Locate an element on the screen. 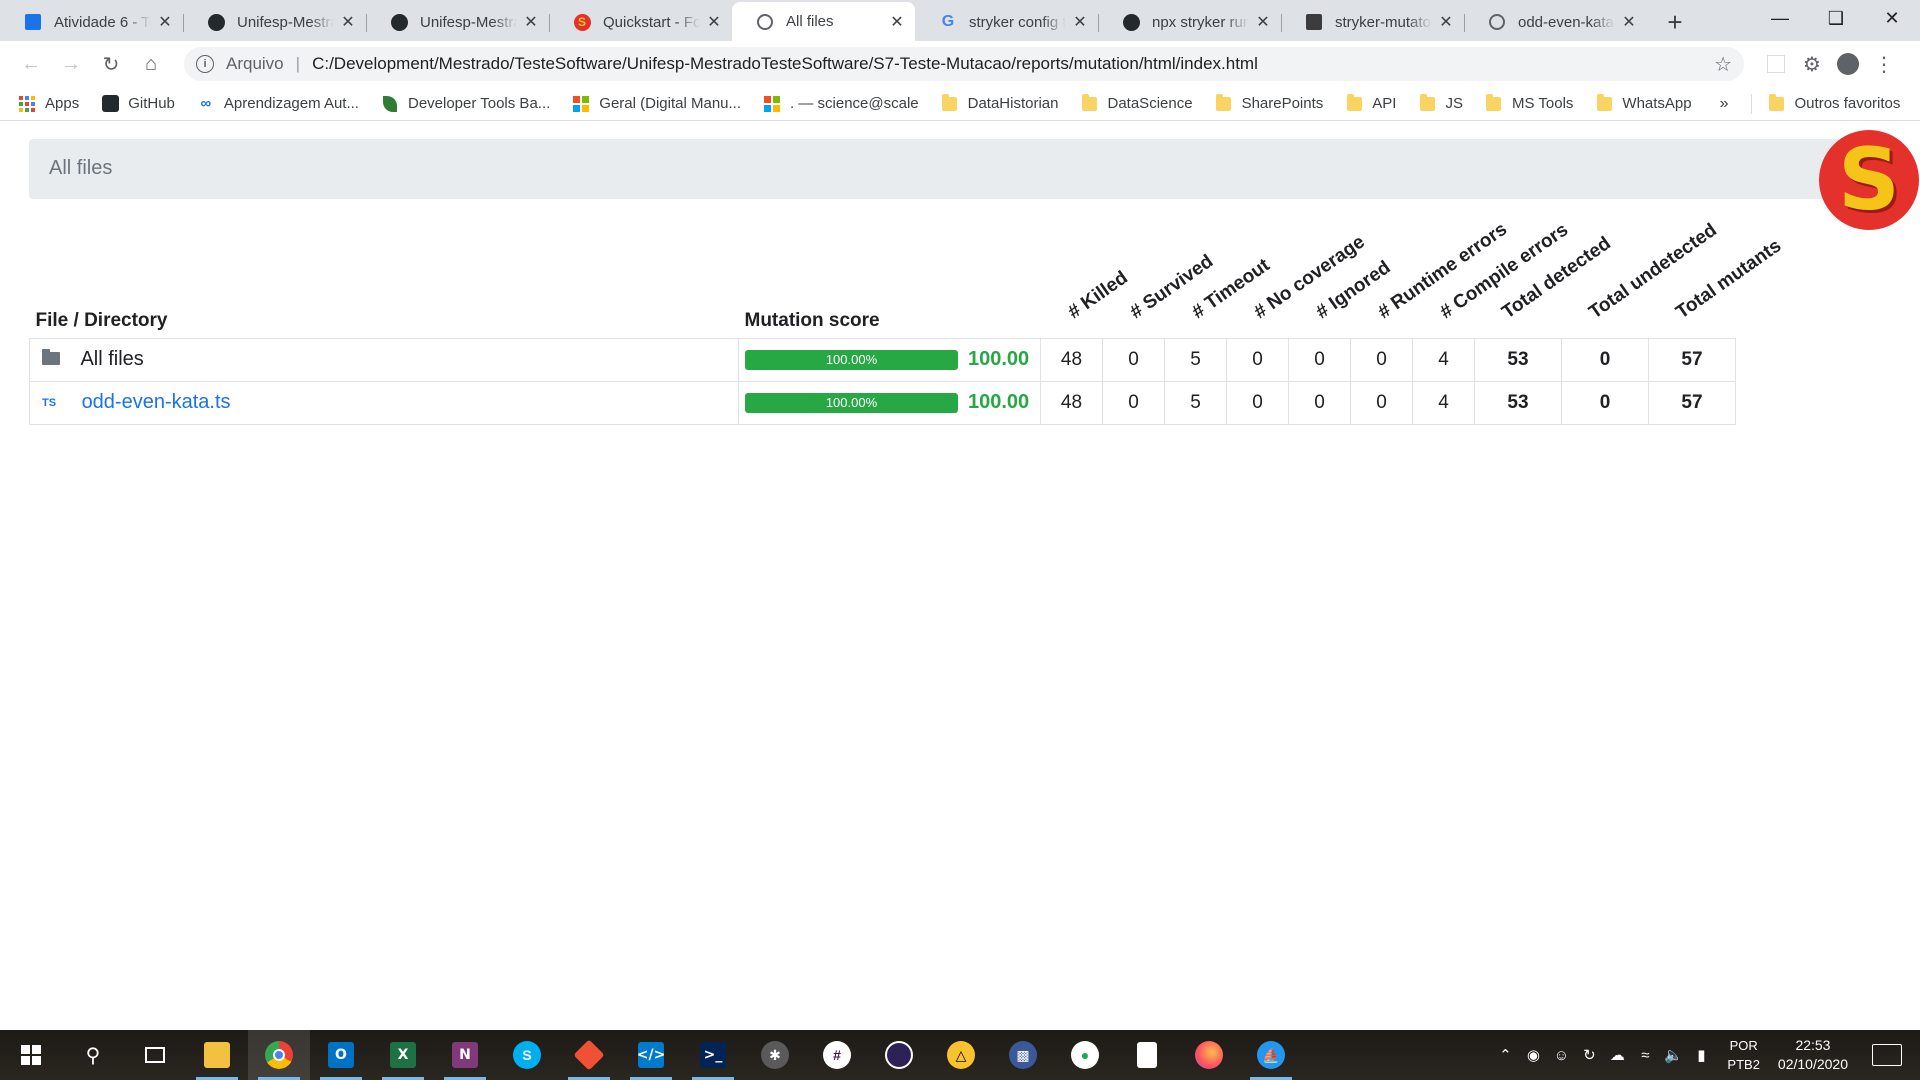  chrome-icon is located at coordinates (279, 1055).